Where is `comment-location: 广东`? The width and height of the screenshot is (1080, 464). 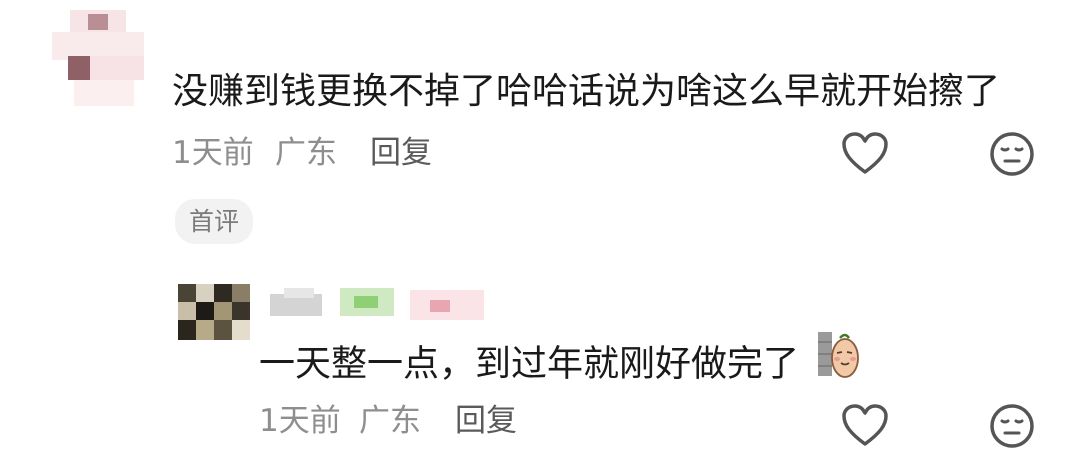
comment-location: 广东 is located at coordinates (306, 153).